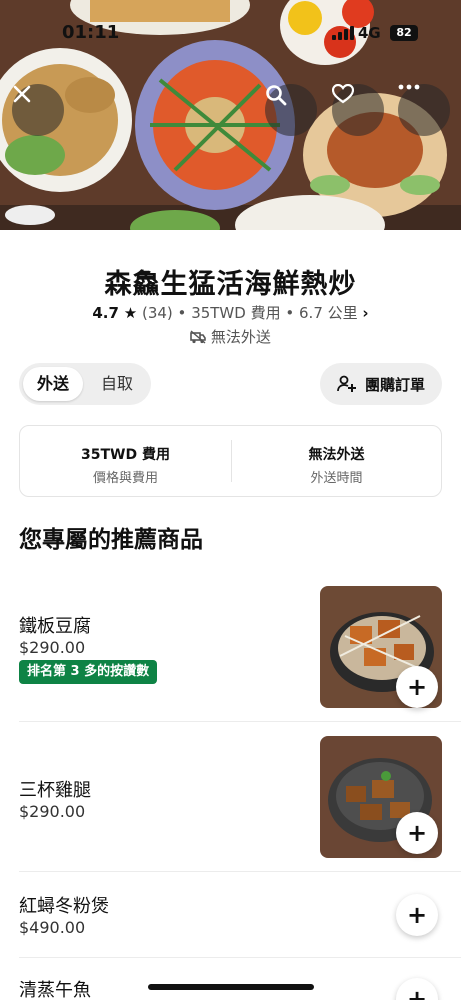 The height and width of the screenshot is (1000, 461). Describe the element at coordinates (52, 927) in the screenshot. I see `item-price: $490.00` at that location.